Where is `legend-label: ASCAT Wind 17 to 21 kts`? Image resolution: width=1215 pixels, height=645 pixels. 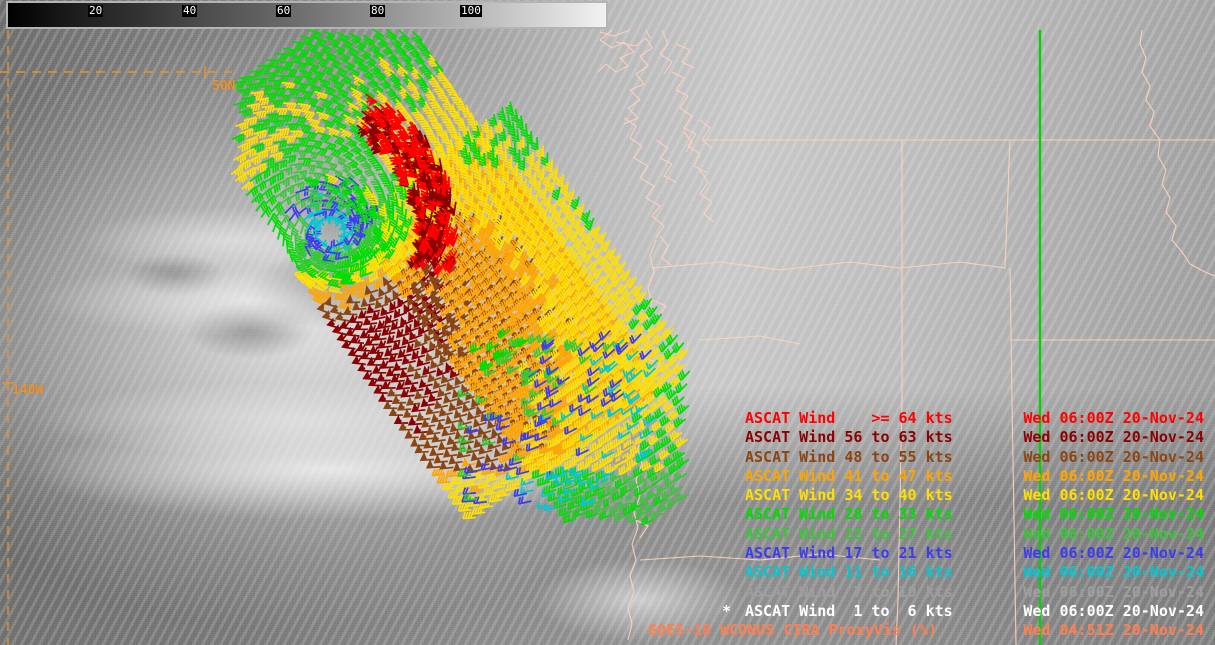
legend-label: ASCAT Wind 17 to 21 kts is located at coordinates (849, 553).